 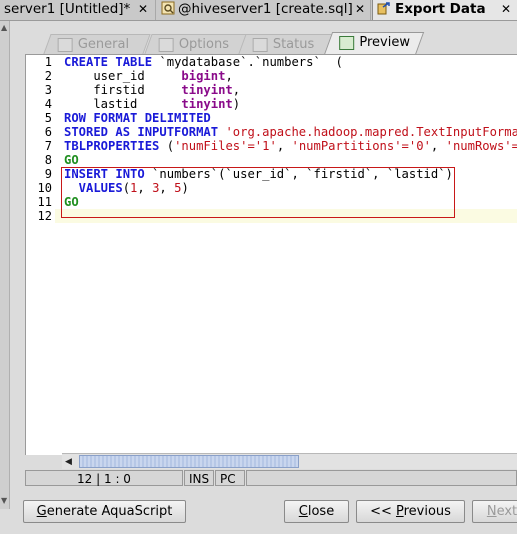 I want to click on code-token: CREATE TABLE, so click(x=108, y=62).